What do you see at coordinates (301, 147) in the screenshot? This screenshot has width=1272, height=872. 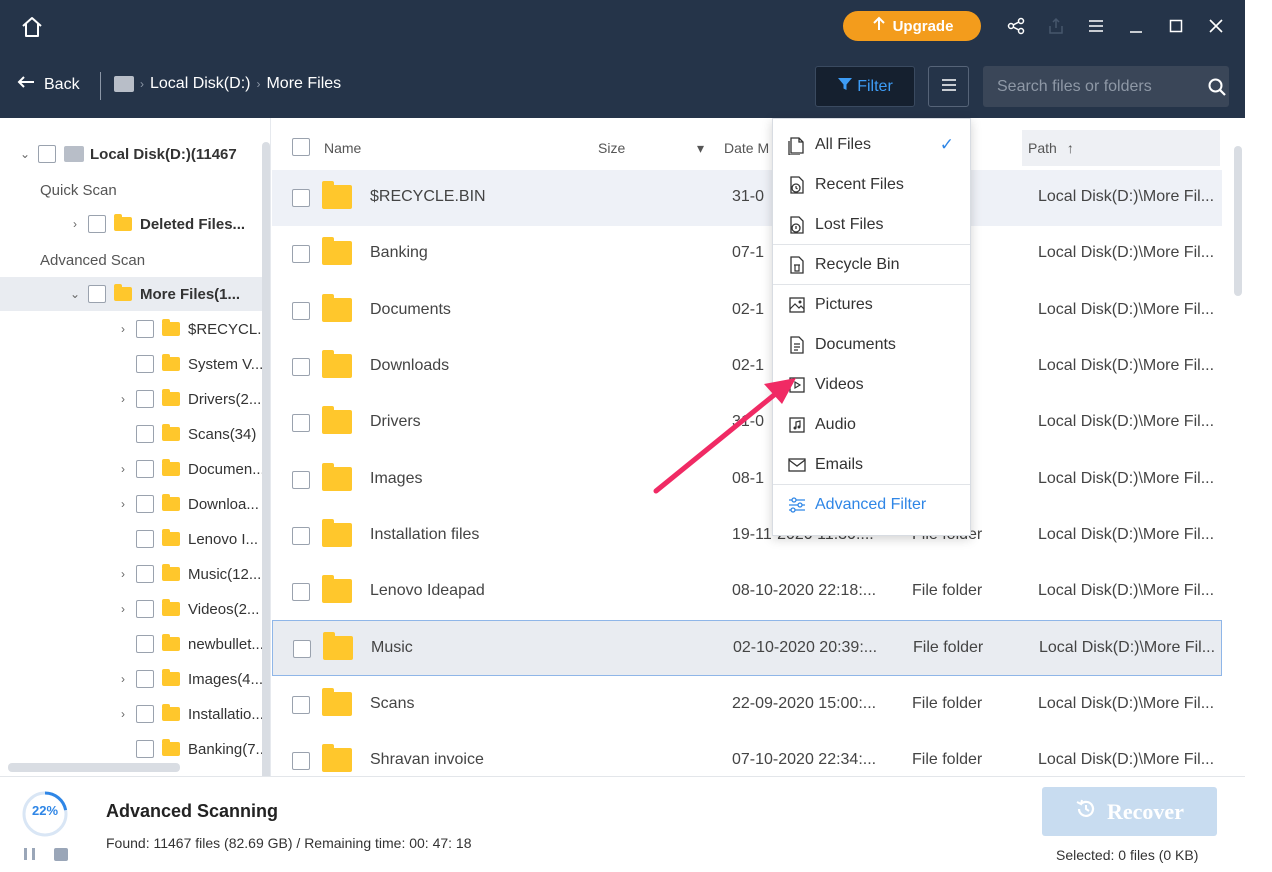 I see `select-all-checkbox` at bounding box center [301, 147].